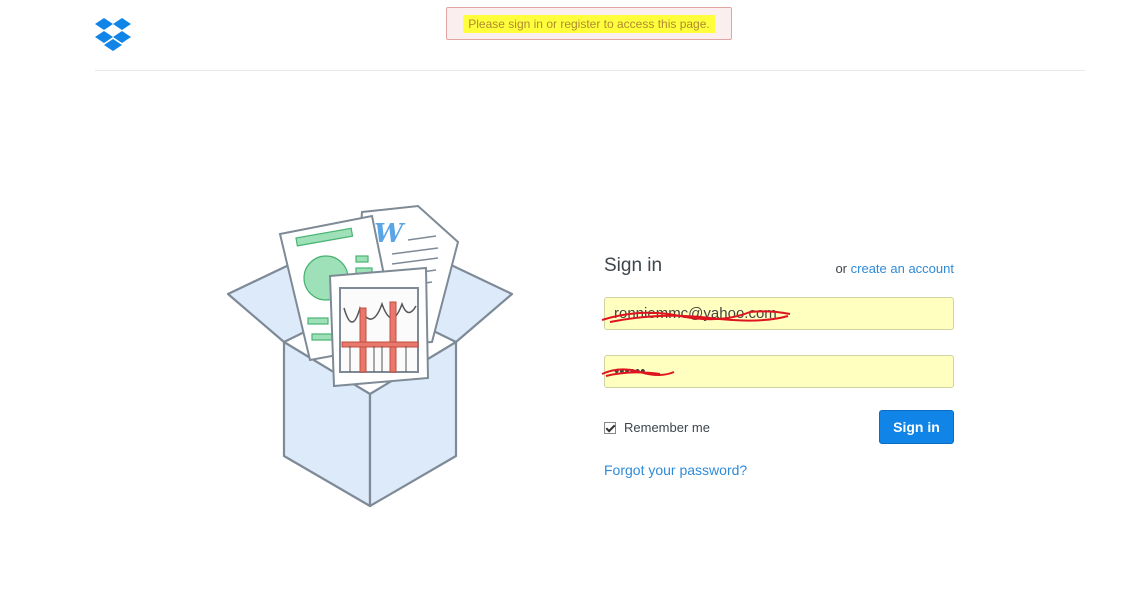 The image size is (1142, 603). I want to click on create-account-row: or create an account, so click(894, 268).